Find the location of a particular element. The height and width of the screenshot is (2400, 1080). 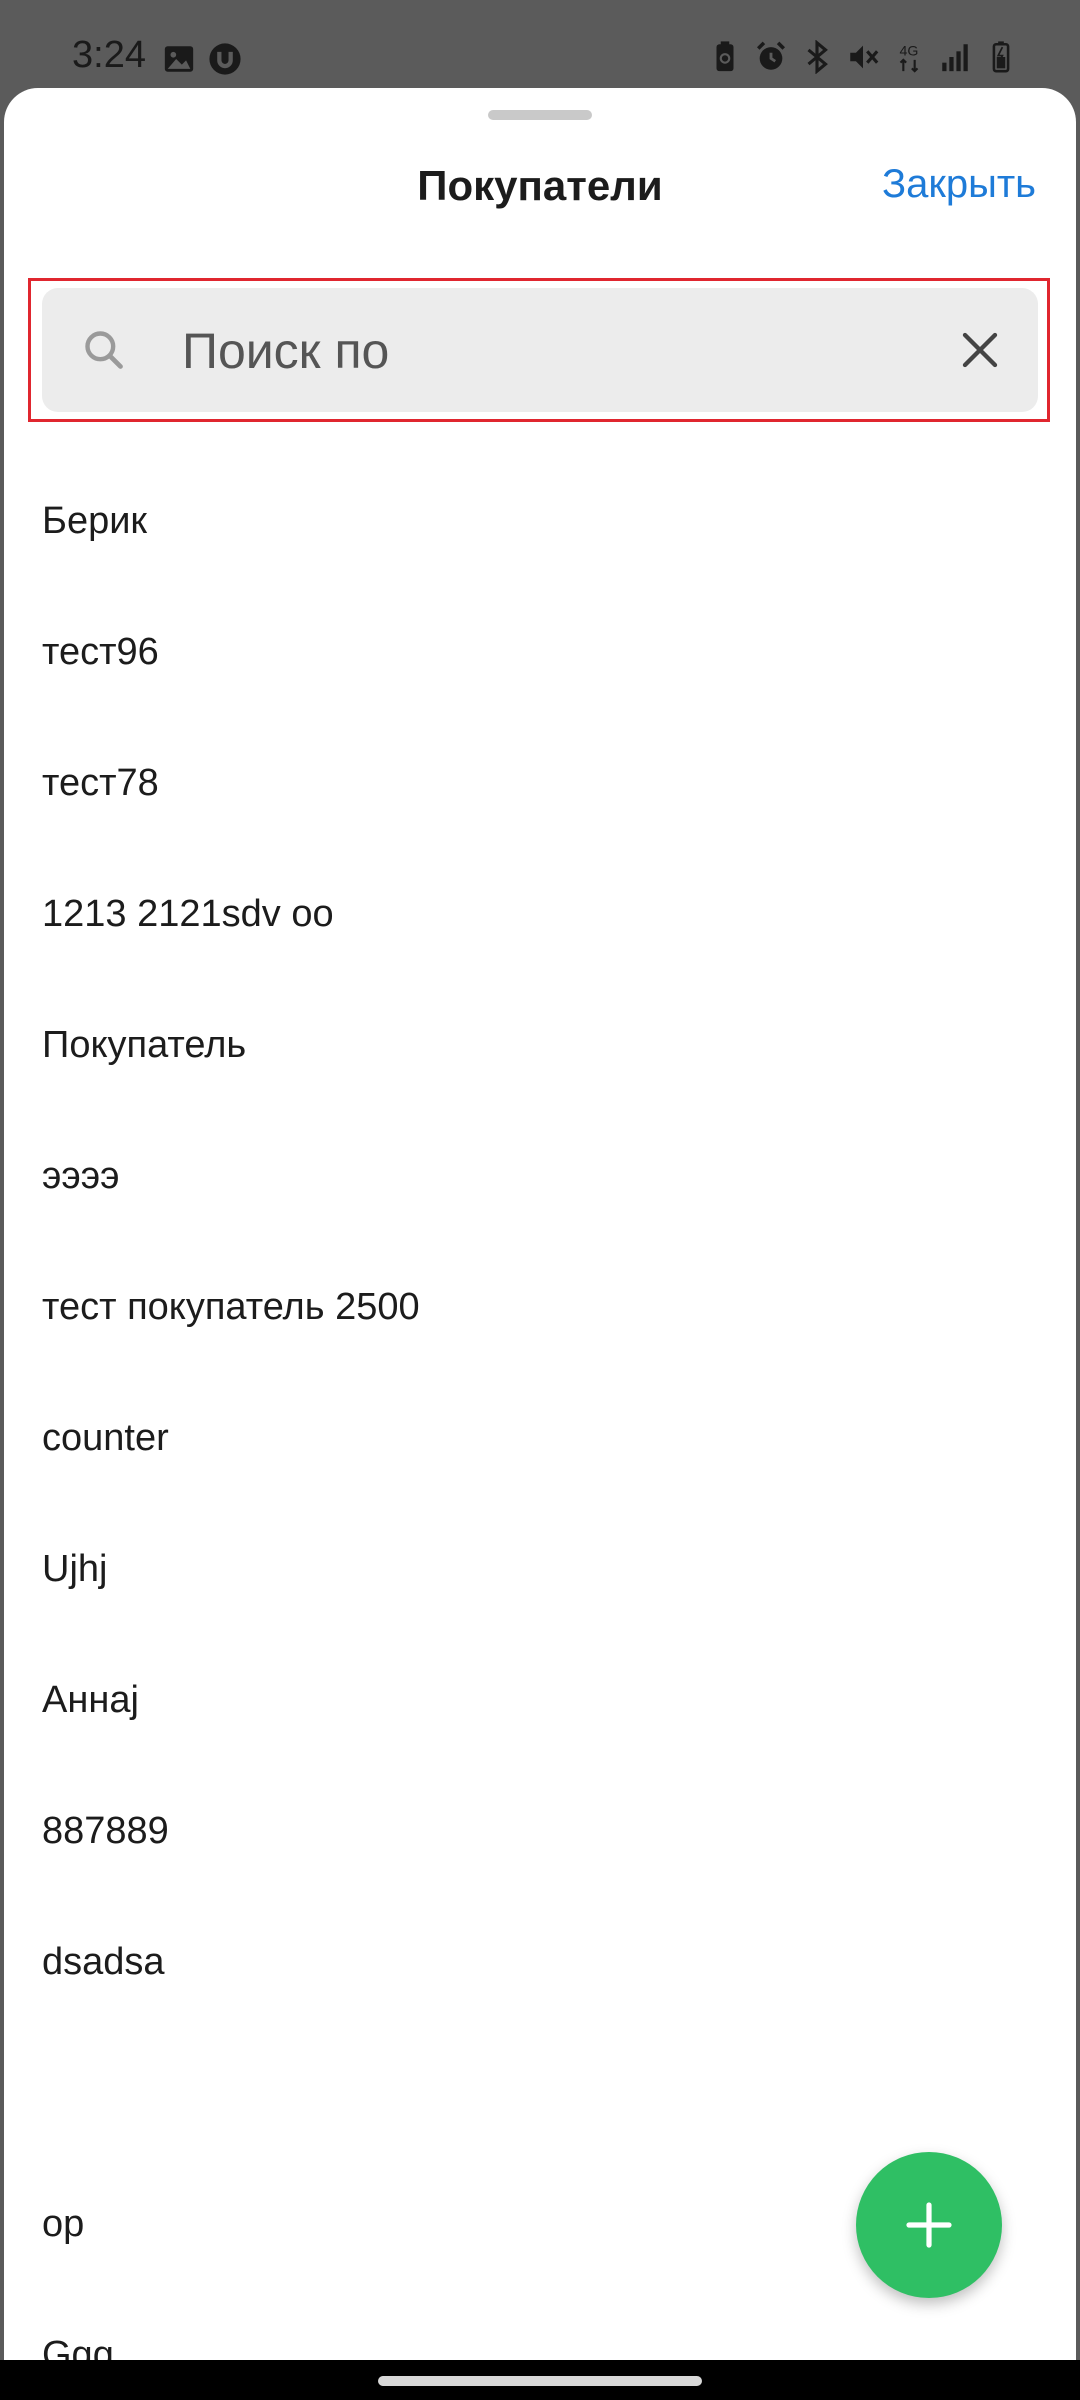

clear-icon is located at coordinates (980, 350).